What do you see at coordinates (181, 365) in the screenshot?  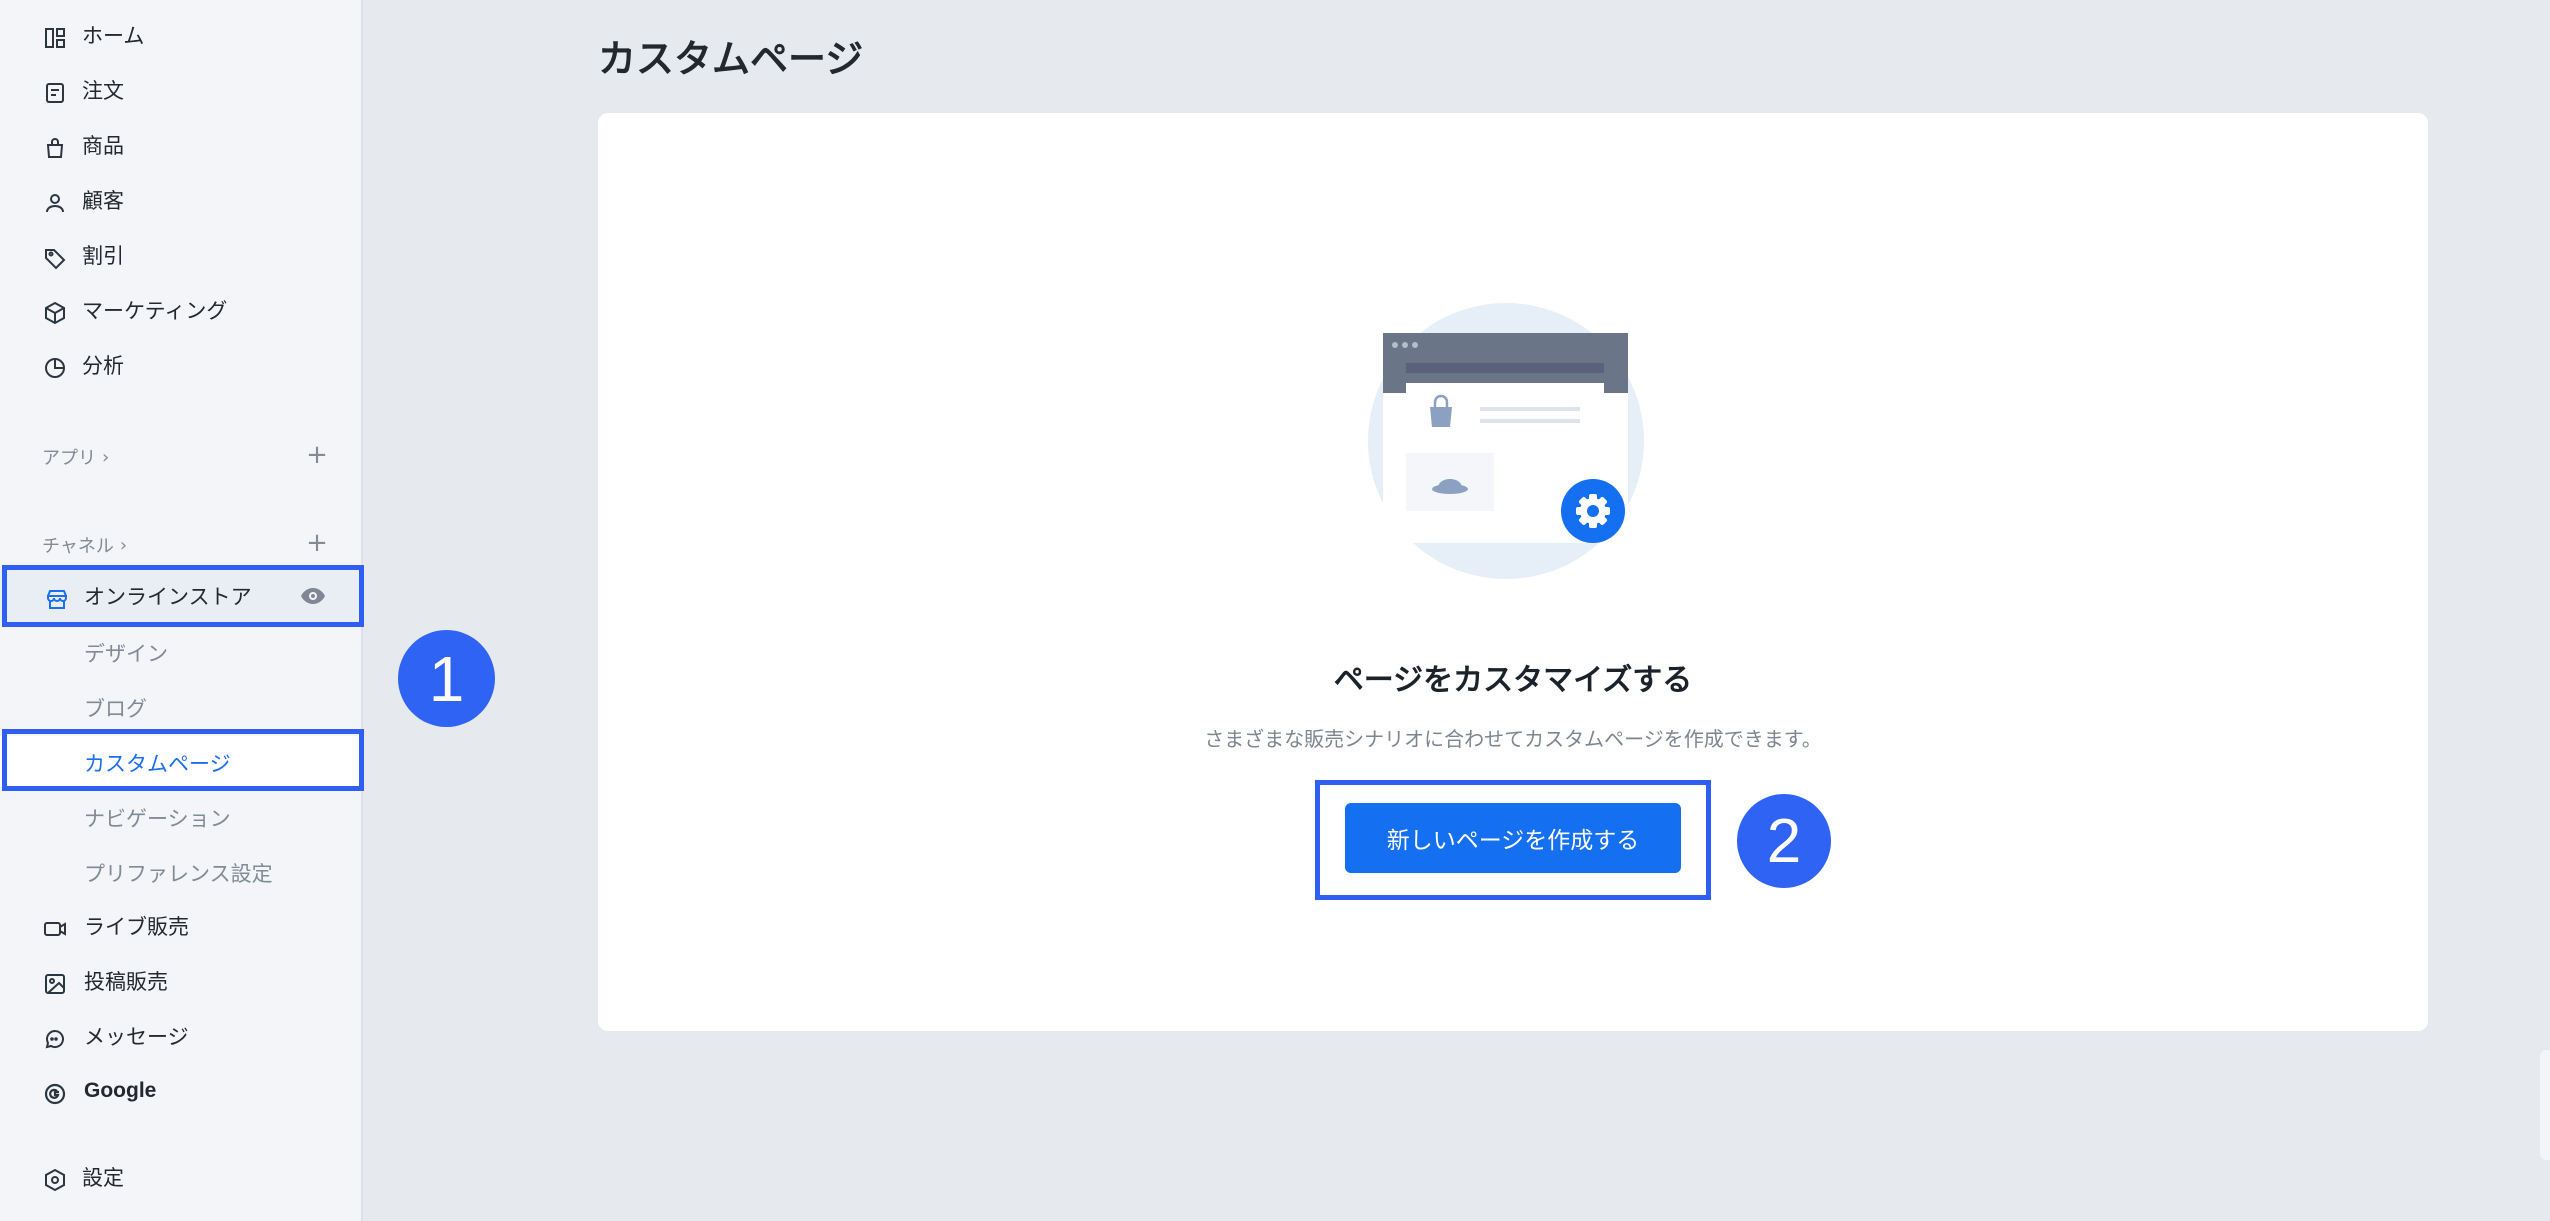 I see `sidebar-item-analytics: 分析` at bounding box center [181, 365].